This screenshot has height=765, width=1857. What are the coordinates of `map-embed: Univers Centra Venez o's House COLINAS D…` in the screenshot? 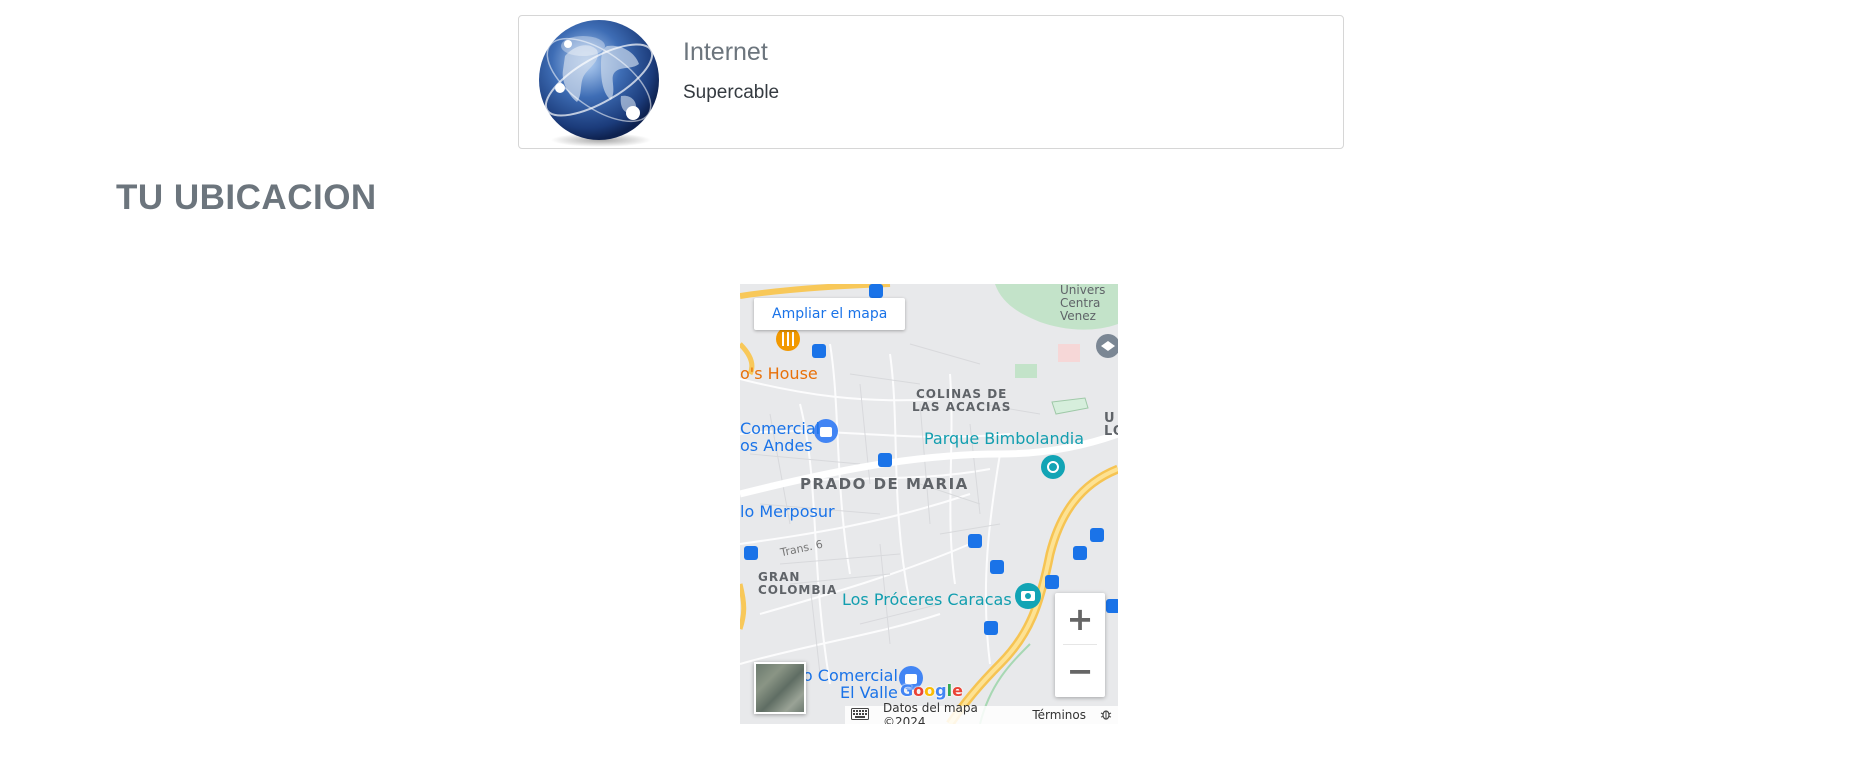 It's located at (929, 504).